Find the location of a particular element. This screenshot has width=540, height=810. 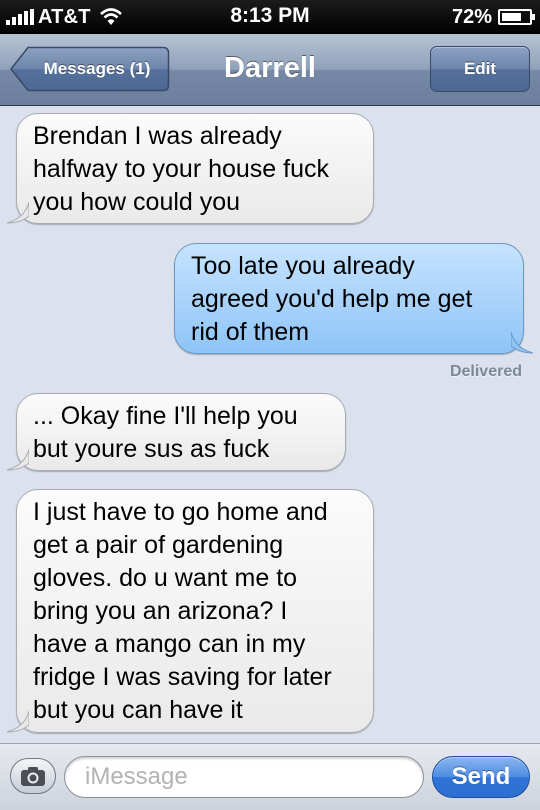

back-button: Messages (1) is located at coordinates (90, 69).